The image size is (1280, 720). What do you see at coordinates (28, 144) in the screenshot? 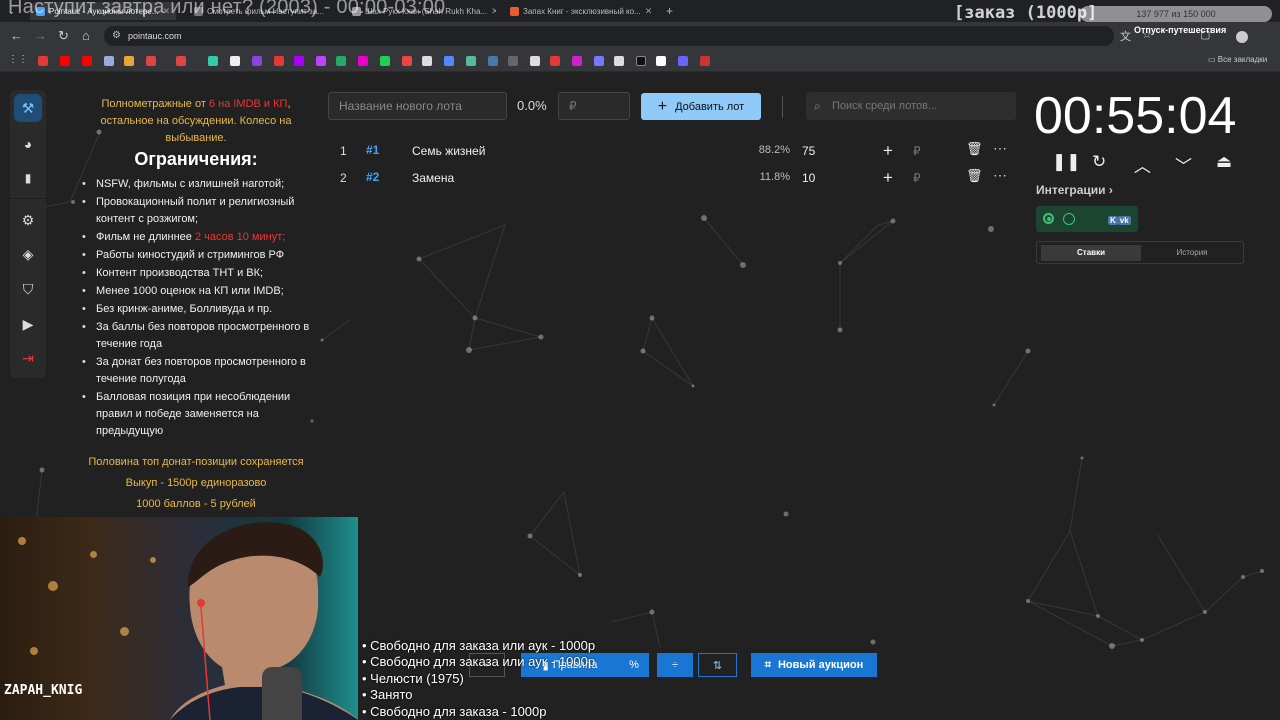
I see `pie-chart-icon: ◕` at bounding box center [28, 144].